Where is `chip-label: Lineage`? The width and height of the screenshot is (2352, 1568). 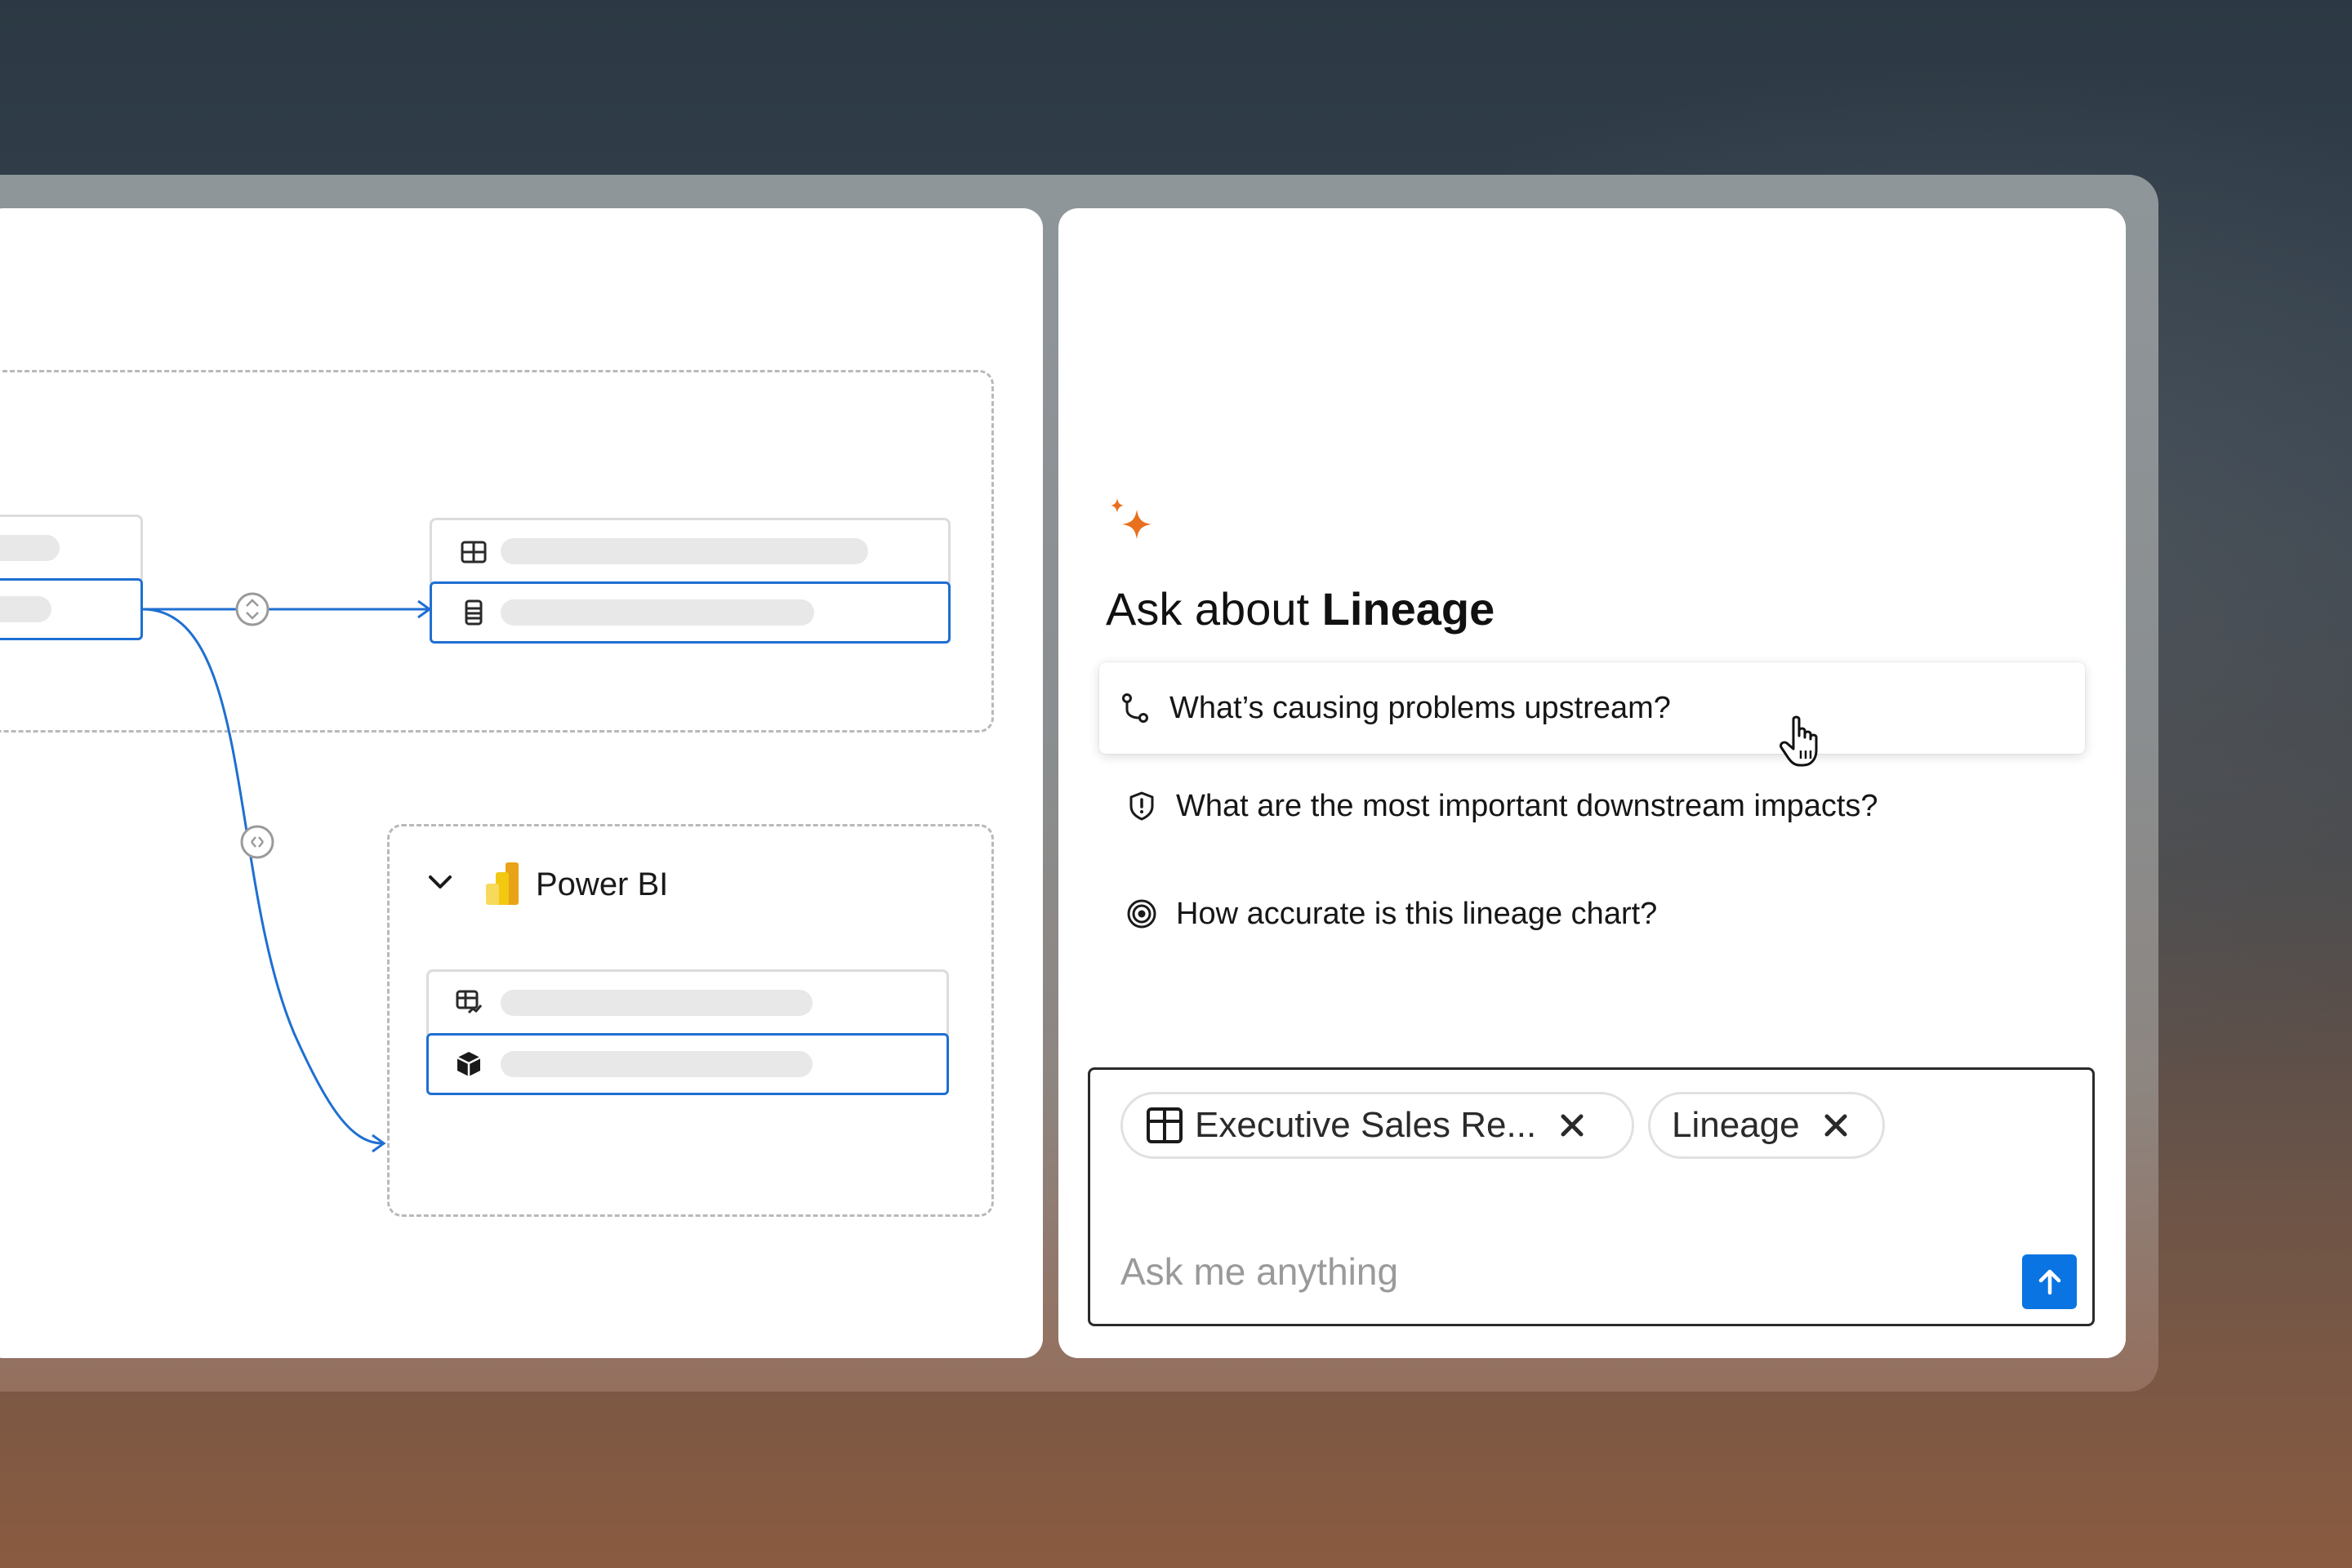
chip-label: Lineage is located at coordinates (1736, 1125).